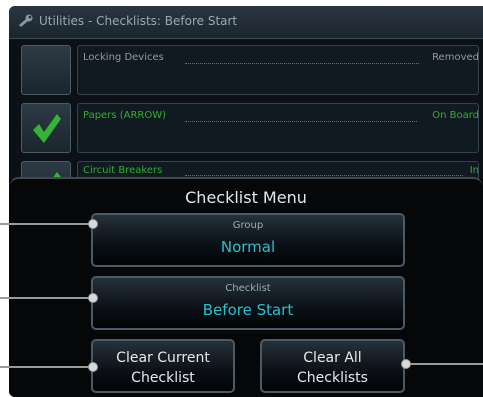  I want to click on checklist-item: Papers (ARROW) On Board, so click(246, 125).